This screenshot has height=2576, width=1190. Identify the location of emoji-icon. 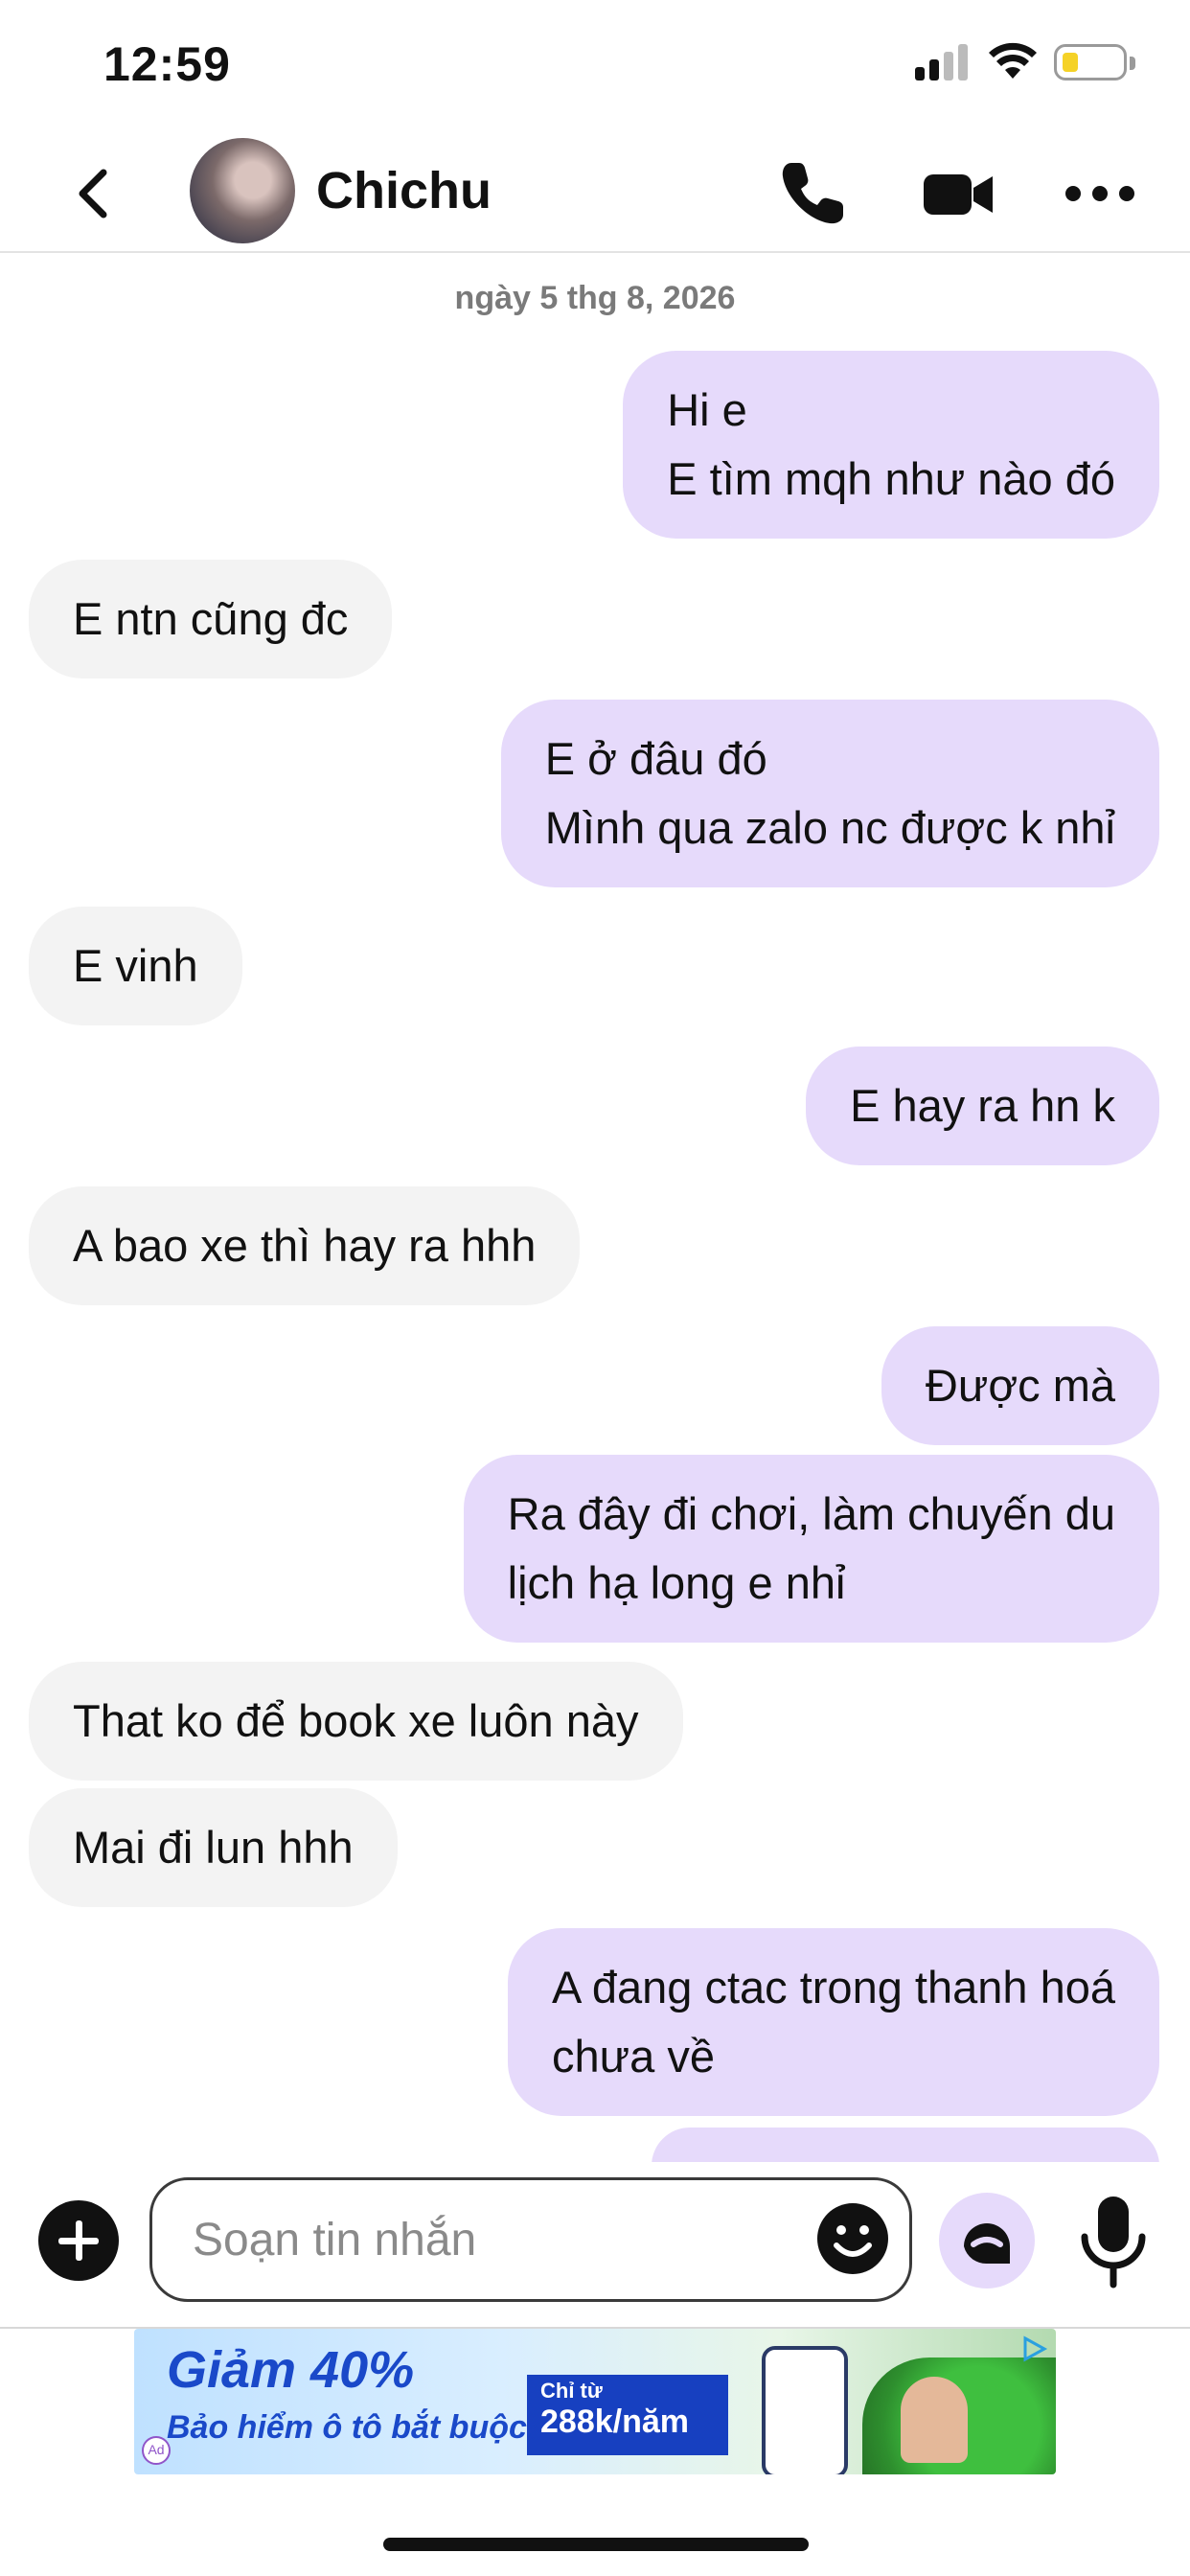
(853, 2238).